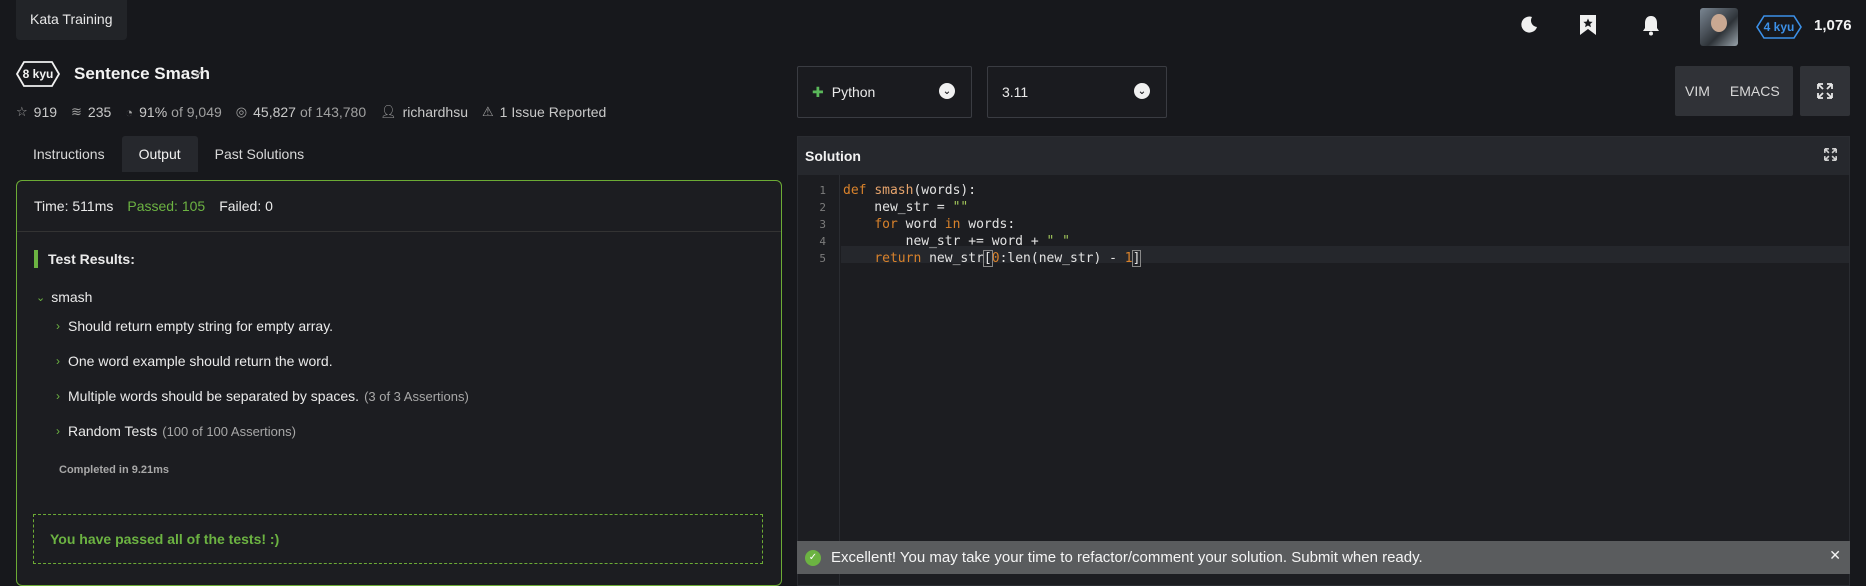 The width and height of the screenshot is (1866, 586). Describe the element at coordinates (36, 259) in the screenshot. I see `results-accent-bar` at that location.